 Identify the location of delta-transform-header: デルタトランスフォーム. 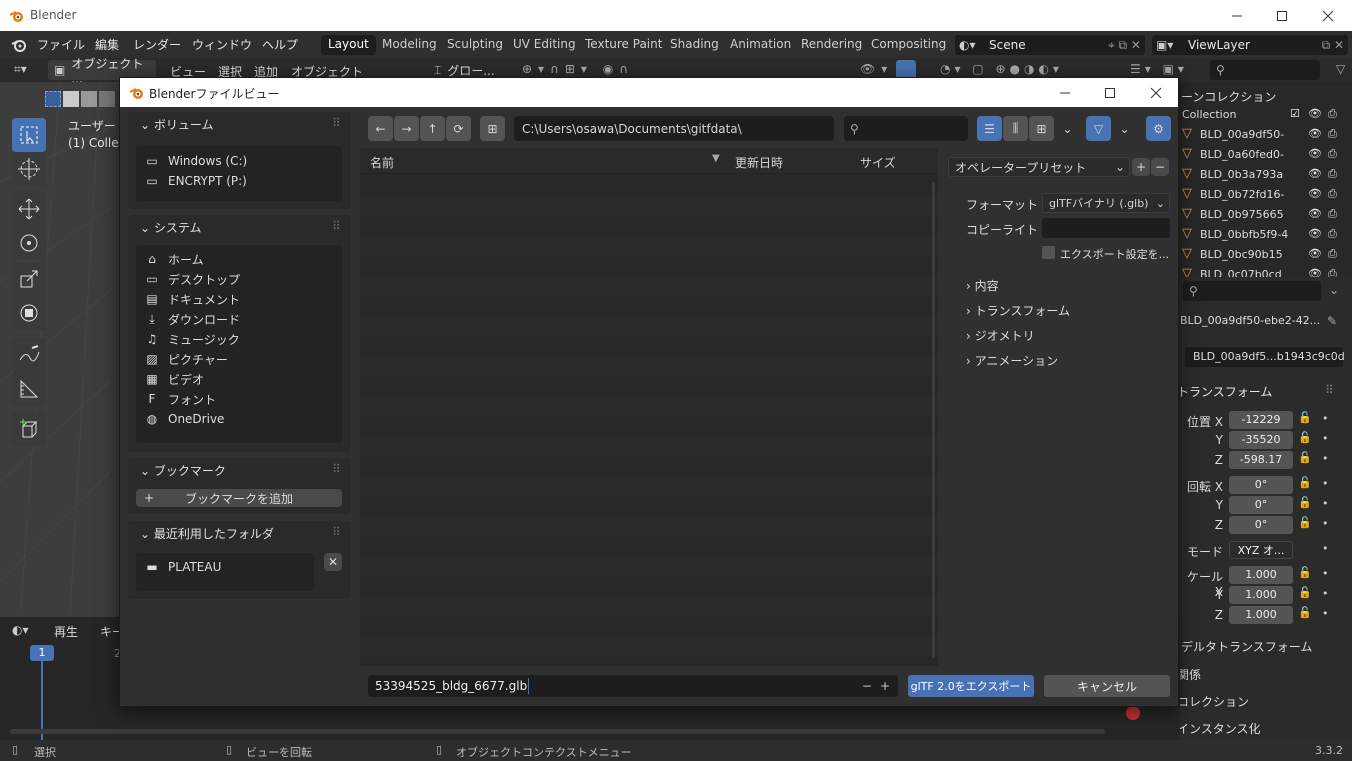
(1246, 646).